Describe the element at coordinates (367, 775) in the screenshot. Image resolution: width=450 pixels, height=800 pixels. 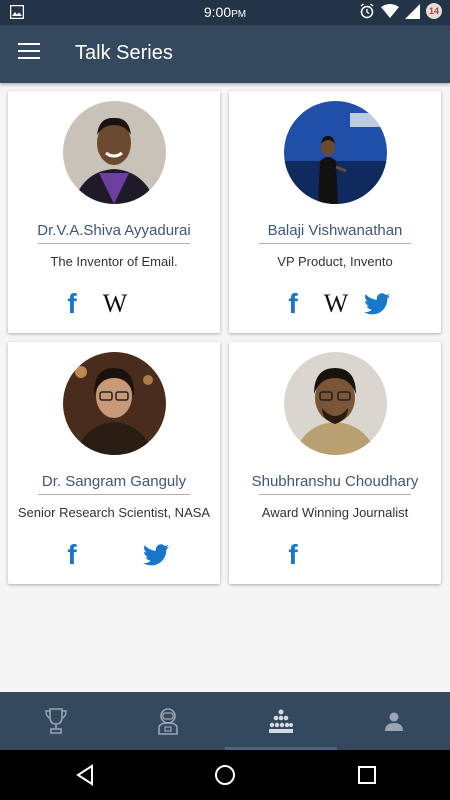
I see `recent-apps-icon` at that location.